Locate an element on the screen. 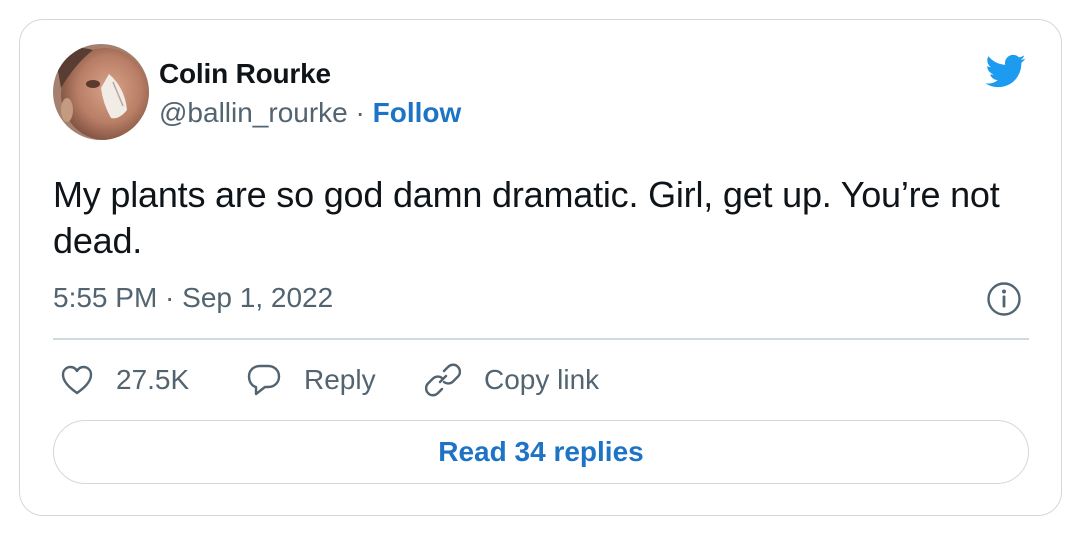 The width and height of the screenshot is (1084, 542). like-count: 27.5K is located at coordinates (153, 379).